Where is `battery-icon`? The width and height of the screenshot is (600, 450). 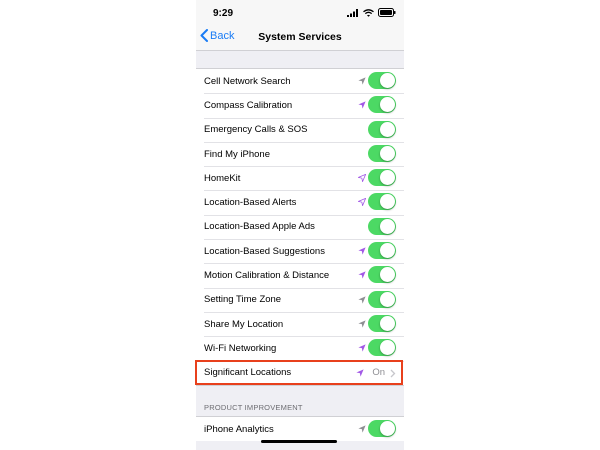 battery-icon is located at coordinates (387, 12).